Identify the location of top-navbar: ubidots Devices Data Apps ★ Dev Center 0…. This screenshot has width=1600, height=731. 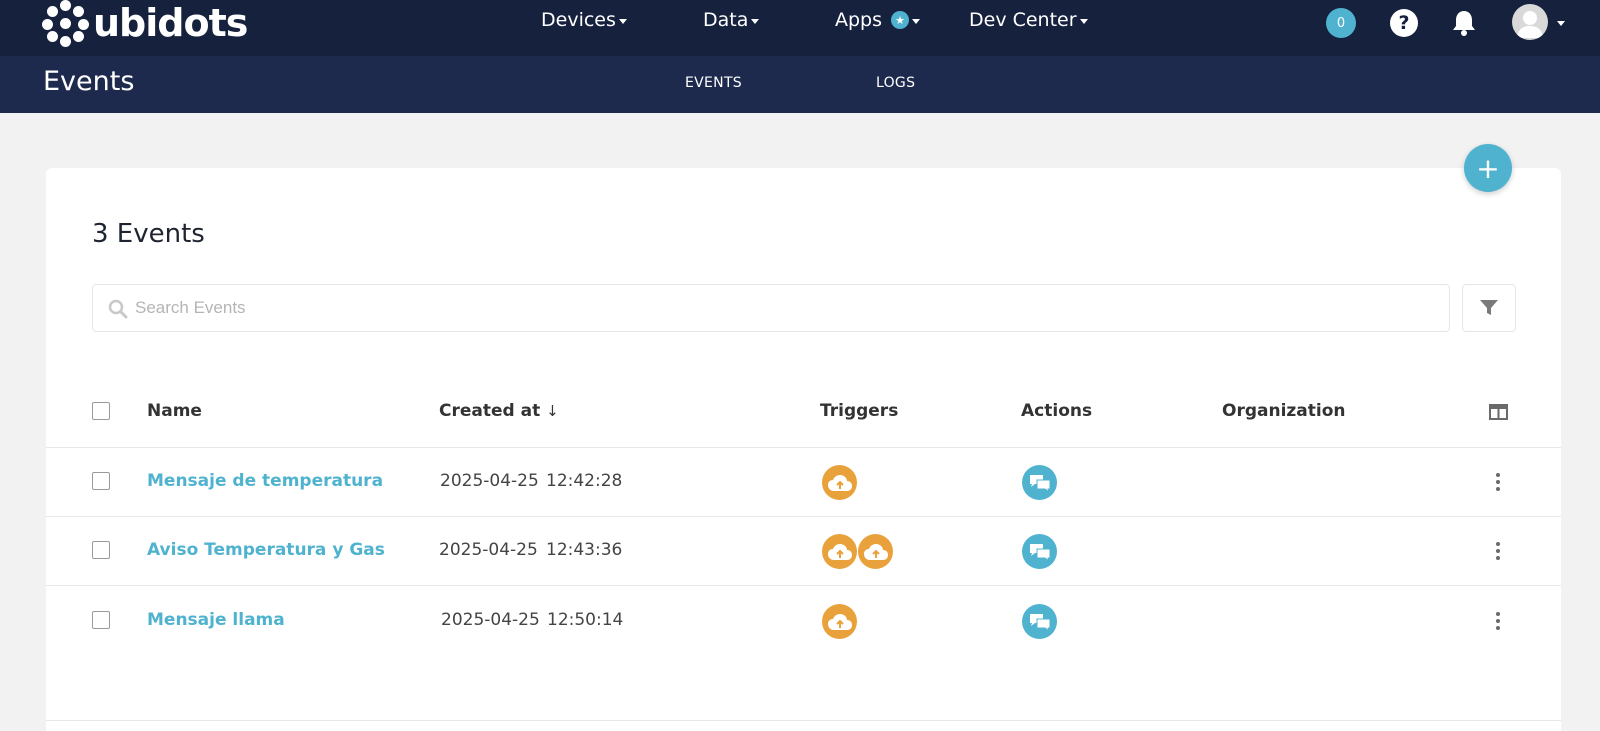
(800, 28).